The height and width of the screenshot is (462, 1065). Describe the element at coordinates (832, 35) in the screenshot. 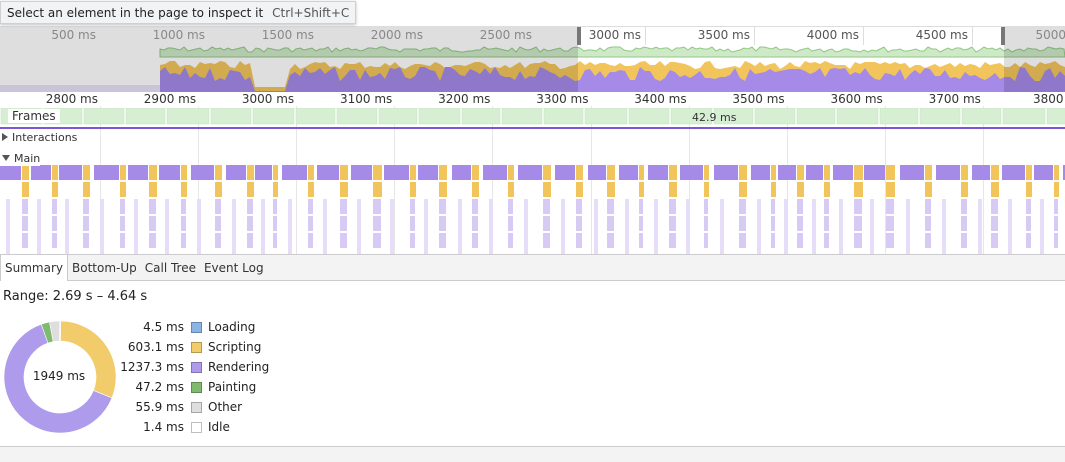

I see `overview-tick: 4000 ms` at that location.